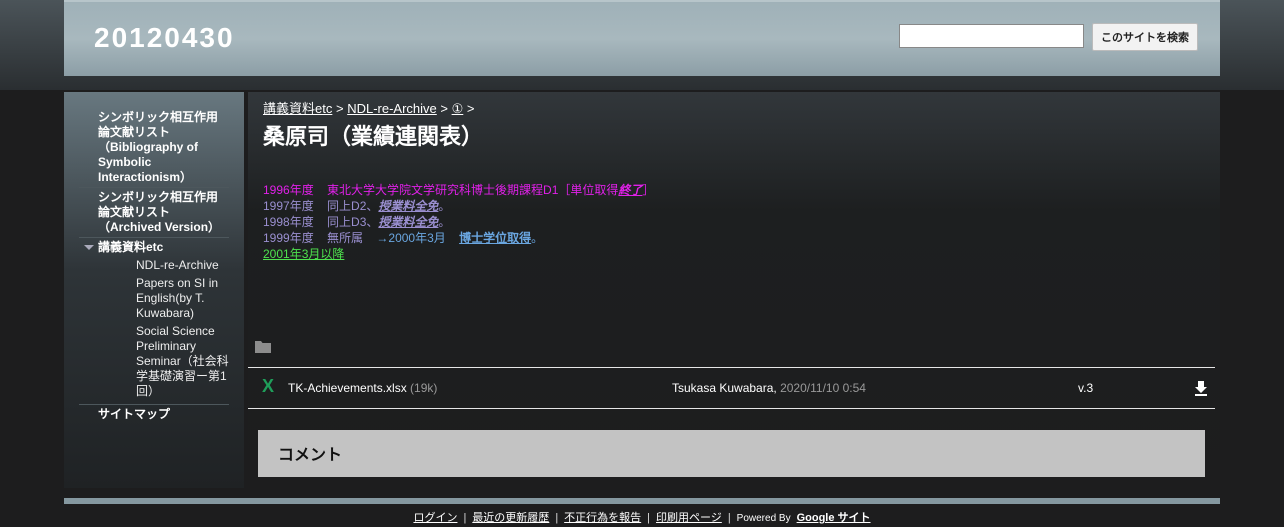  What do you see at coordinates (435, 518) in the screenshot?
I see `login-link: ログイン` at bounding box center [435, 518].